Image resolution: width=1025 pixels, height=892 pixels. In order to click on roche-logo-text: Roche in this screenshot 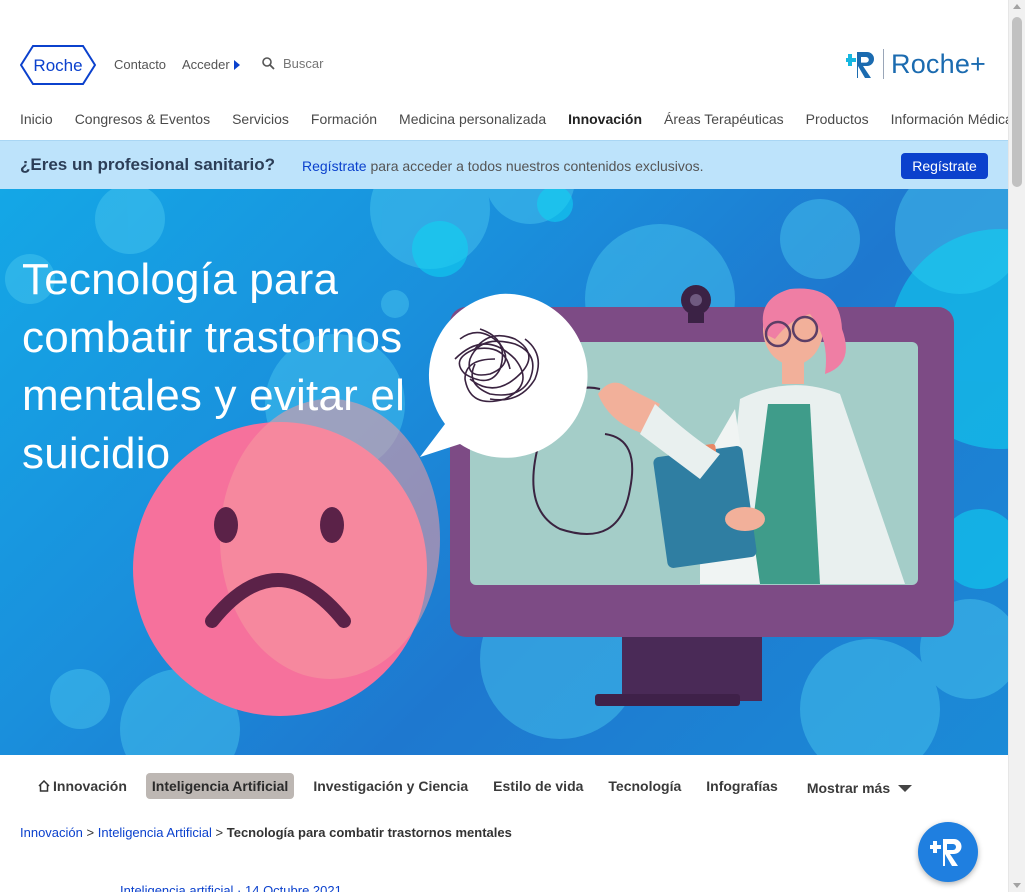, I will do `click(57, 65)`.